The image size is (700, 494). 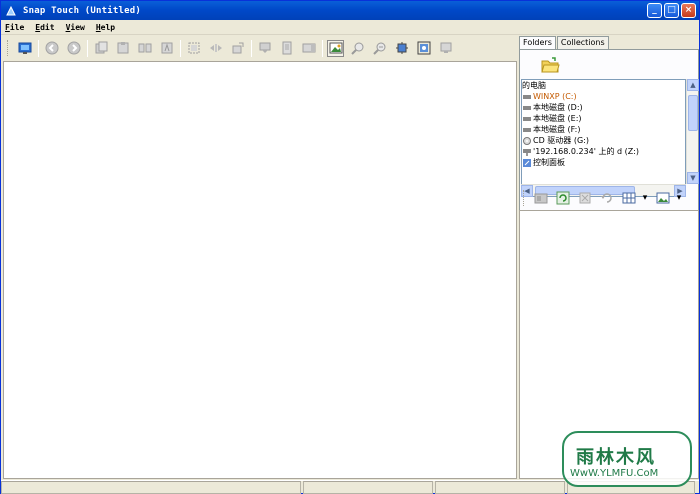 I want to click on image-view-button, so click(x=335, y=48).